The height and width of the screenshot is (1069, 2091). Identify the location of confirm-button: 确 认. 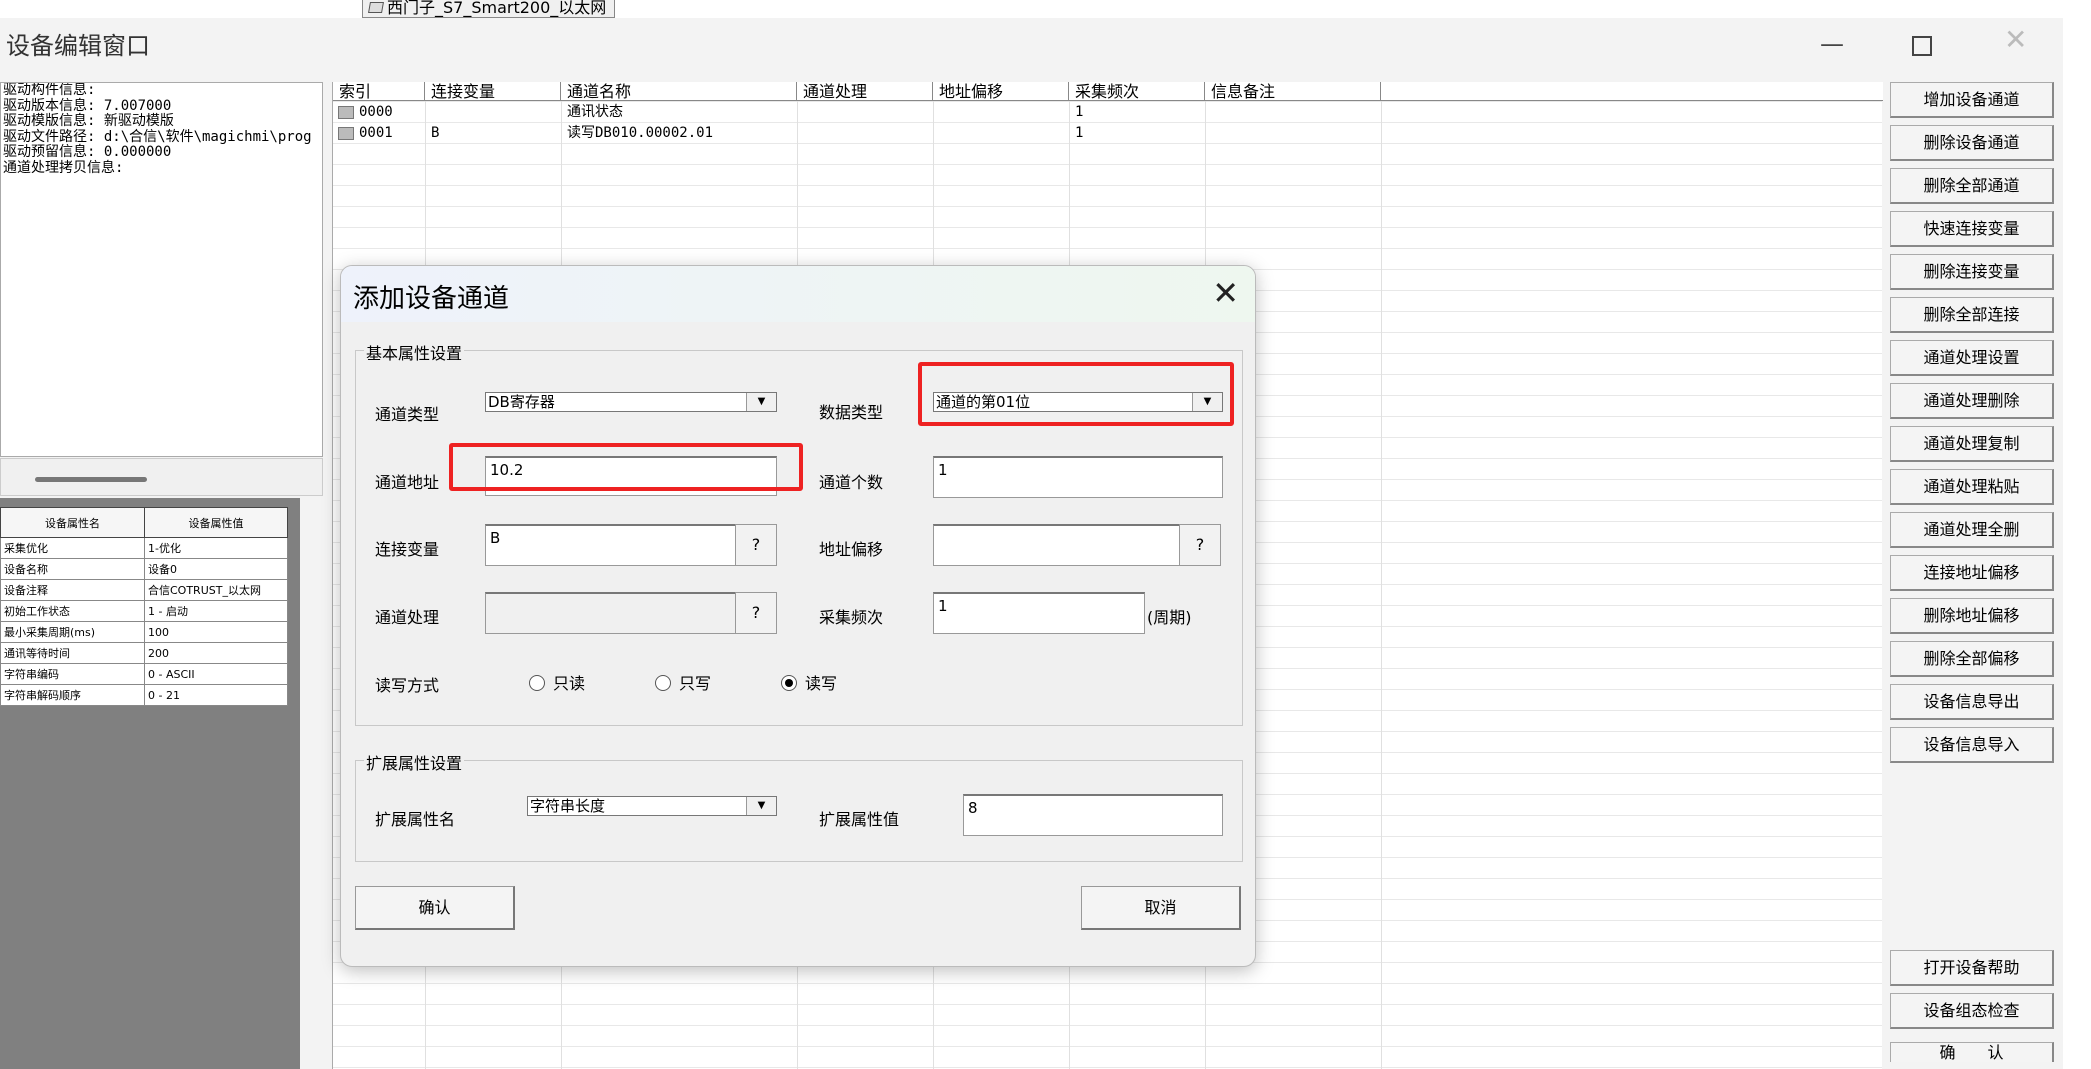
(1972, 1052).